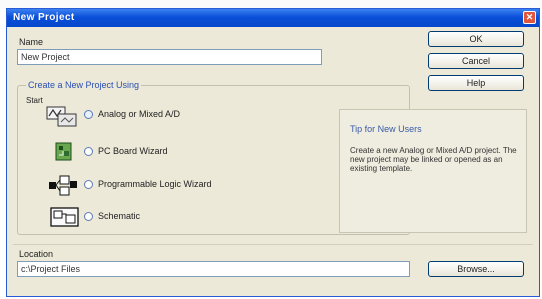 This screenshot has height=299, width=542. Describe the element at coordinates (31, 42) in the screenshot. I see `name-label: Name` at that location.